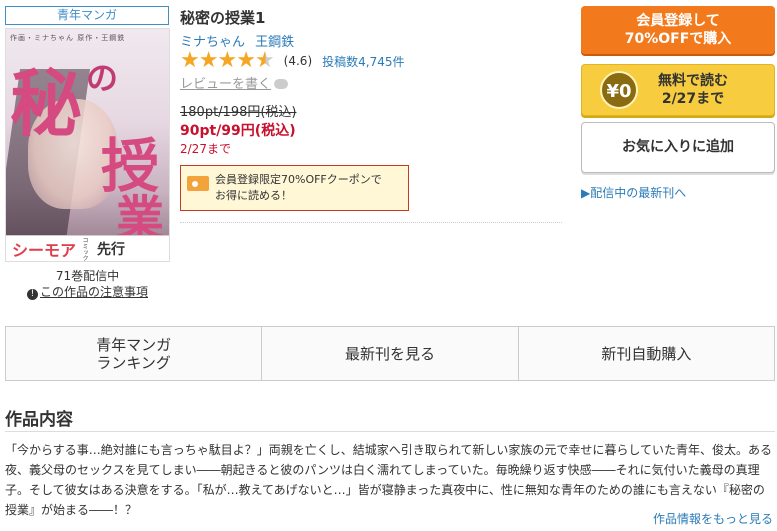 Image resolution: width=777 pixels, height=531 pixels. Describe the element at coordinates (44, 250) in the screenshot. I see `cmoa-logo: シーモア` at that location.